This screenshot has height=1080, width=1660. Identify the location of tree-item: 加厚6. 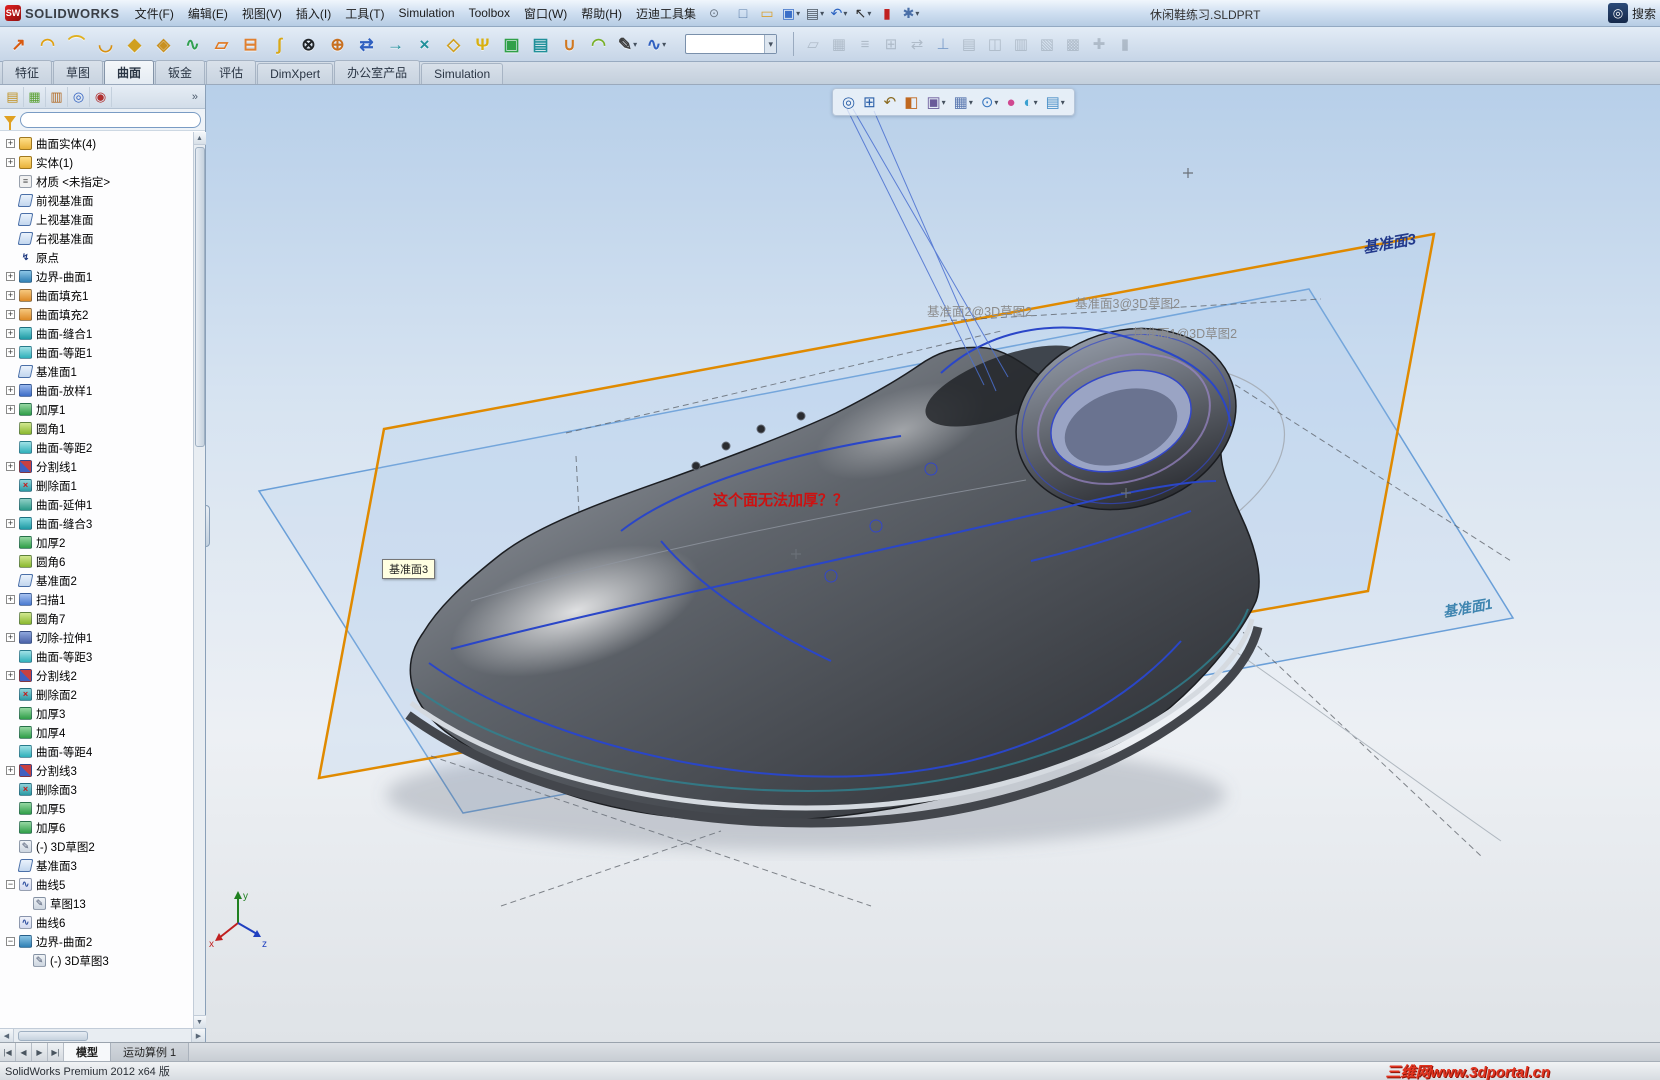
(102, 827).